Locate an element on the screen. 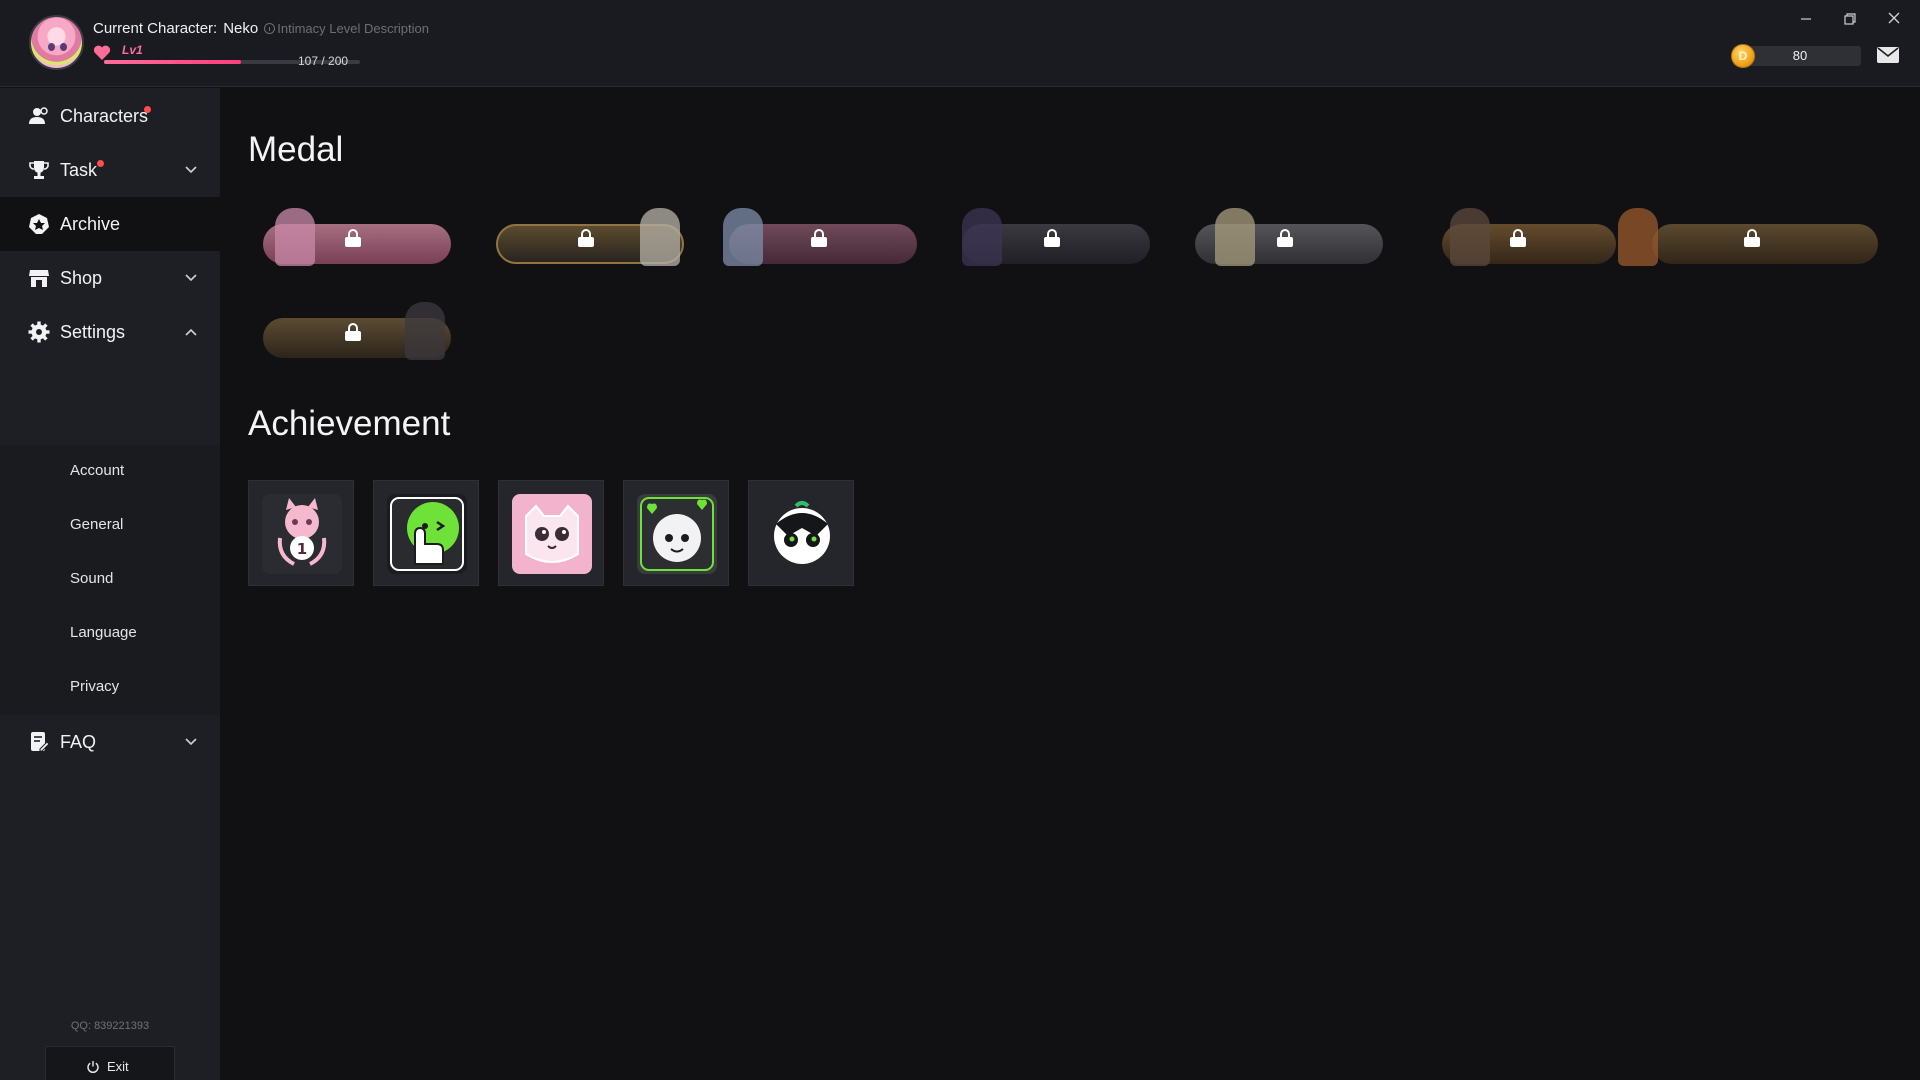  current-character-label: Current Character: is located at coordinates (155, 28).